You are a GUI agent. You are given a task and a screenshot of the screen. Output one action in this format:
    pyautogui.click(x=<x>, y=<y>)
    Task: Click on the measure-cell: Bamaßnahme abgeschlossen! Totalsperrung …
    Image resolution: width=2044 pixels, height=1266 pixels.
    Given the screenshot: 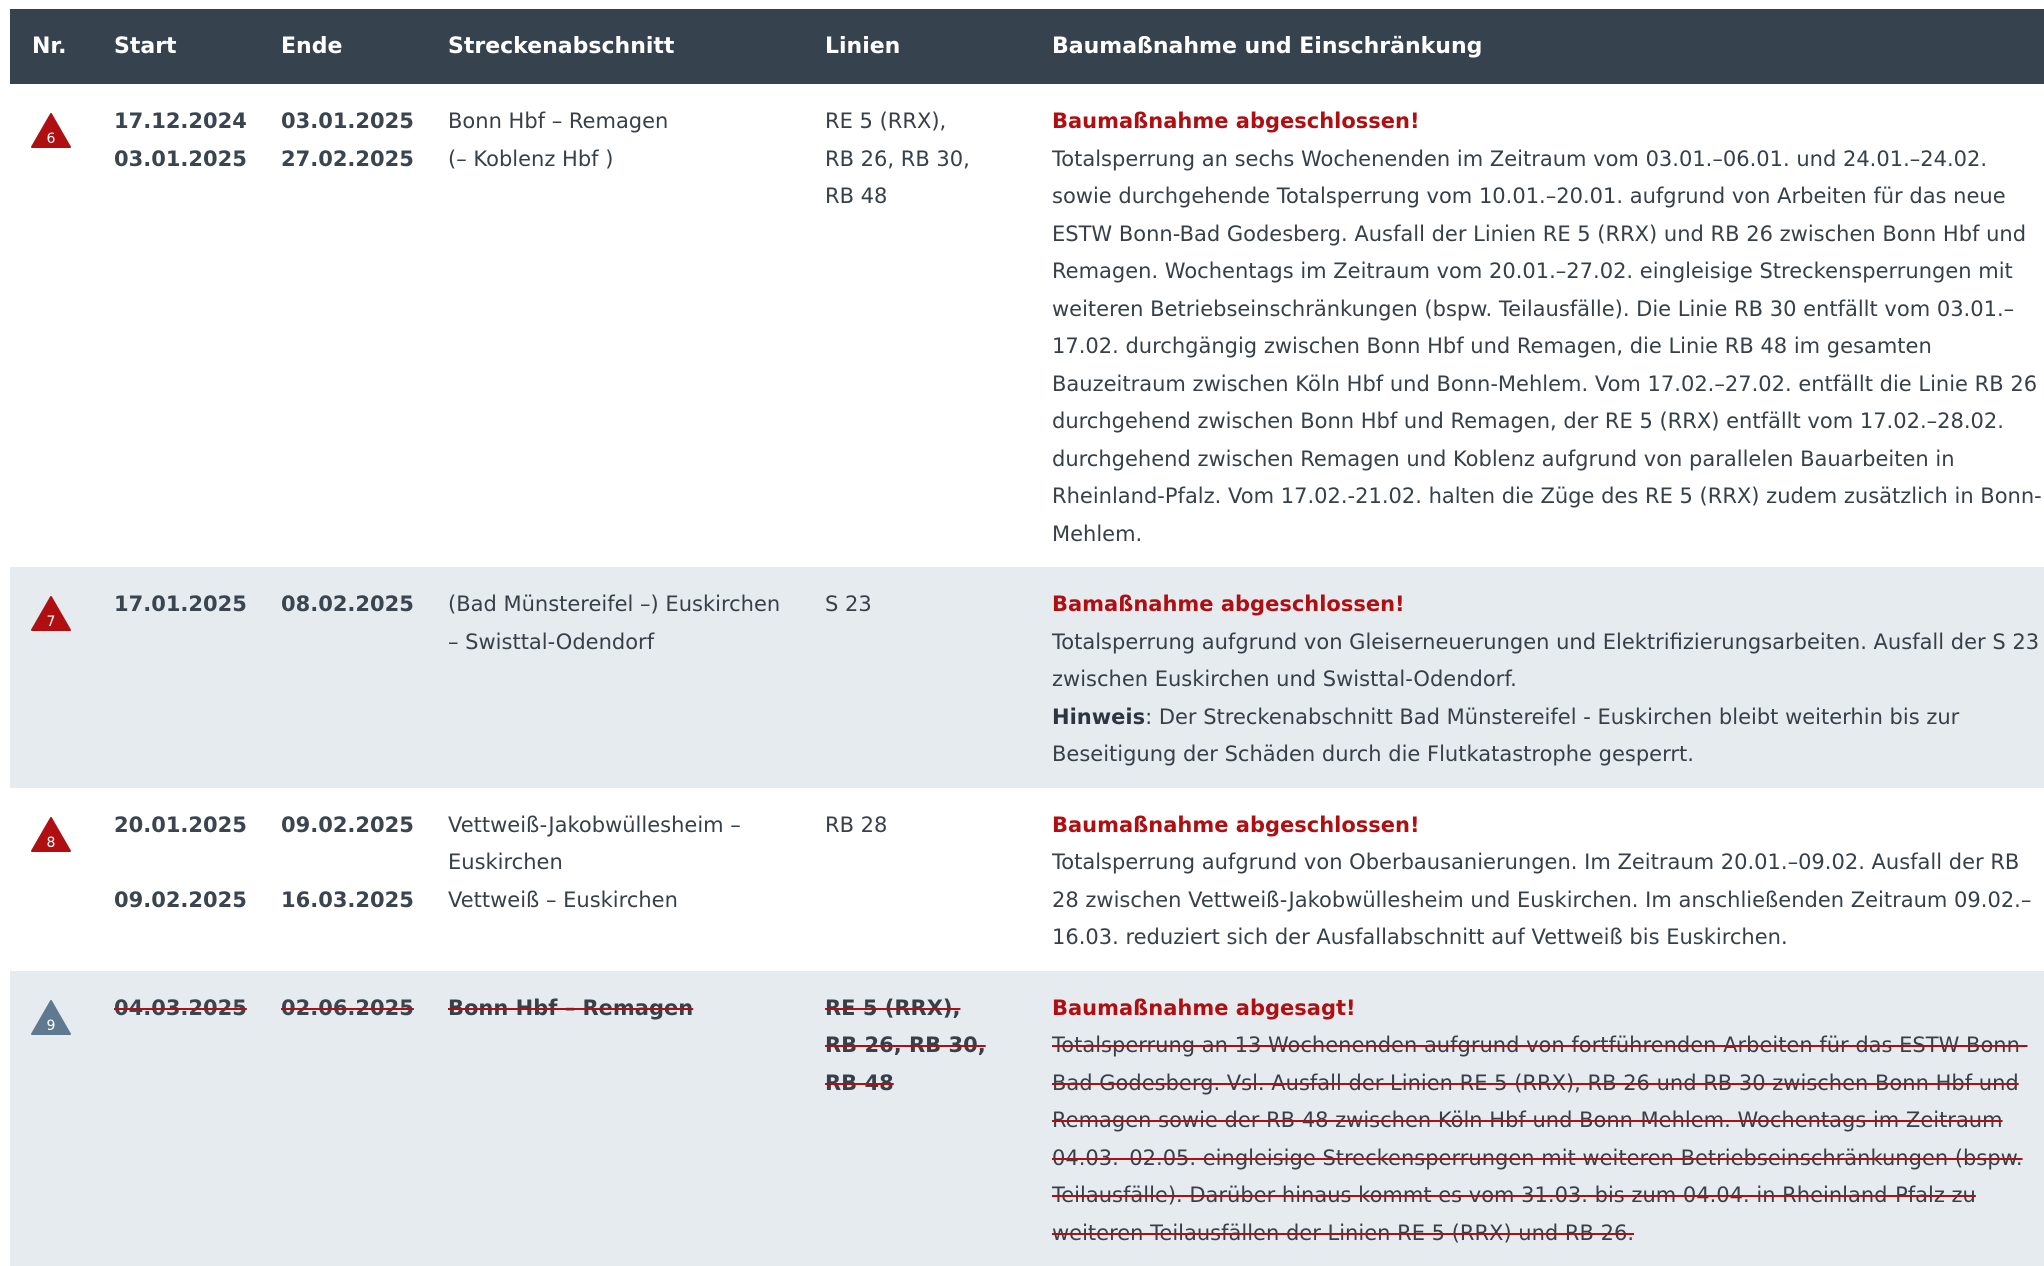 What is the action you would take?
    pyautogui.click(x=1537, y=677)
    